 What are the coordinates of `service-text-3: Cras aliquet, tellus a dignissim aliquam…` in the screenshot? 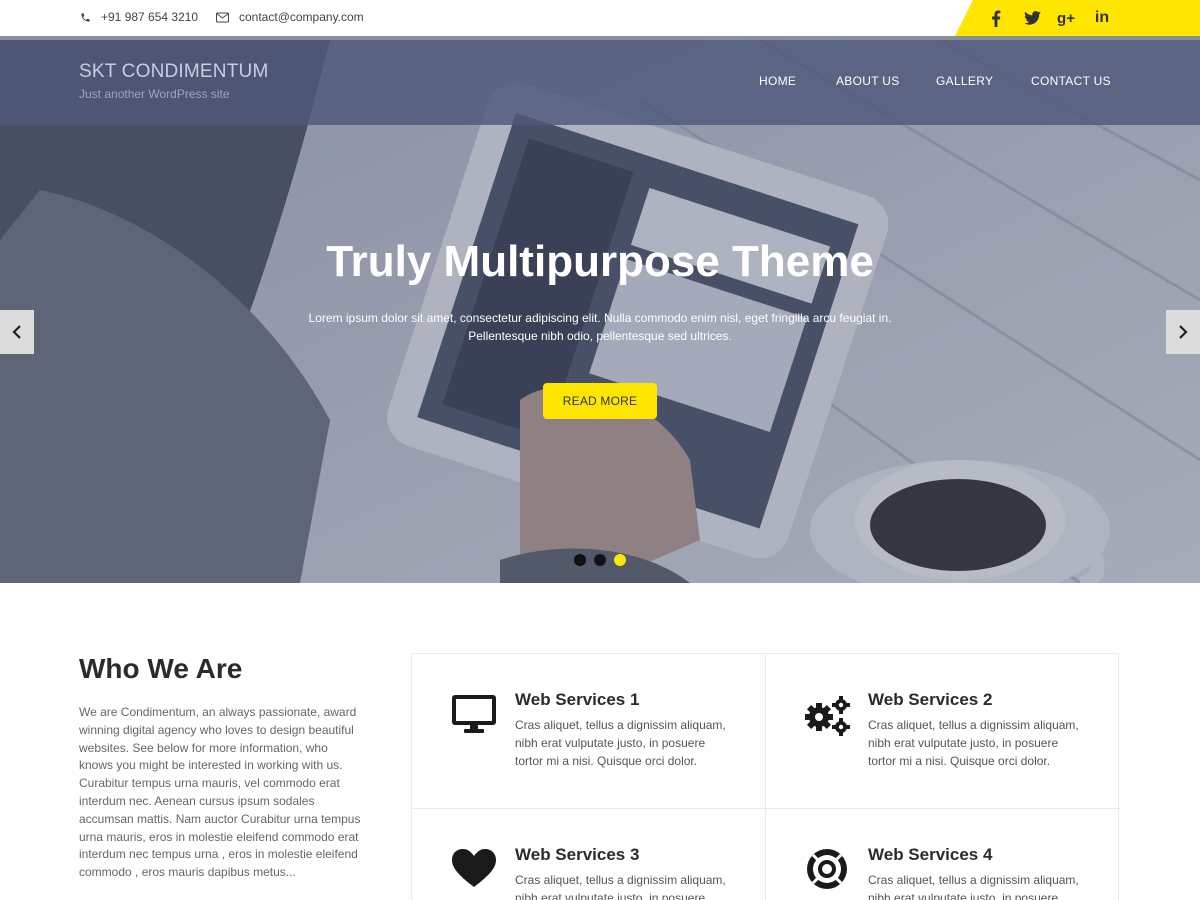 It's located at (620, 886).